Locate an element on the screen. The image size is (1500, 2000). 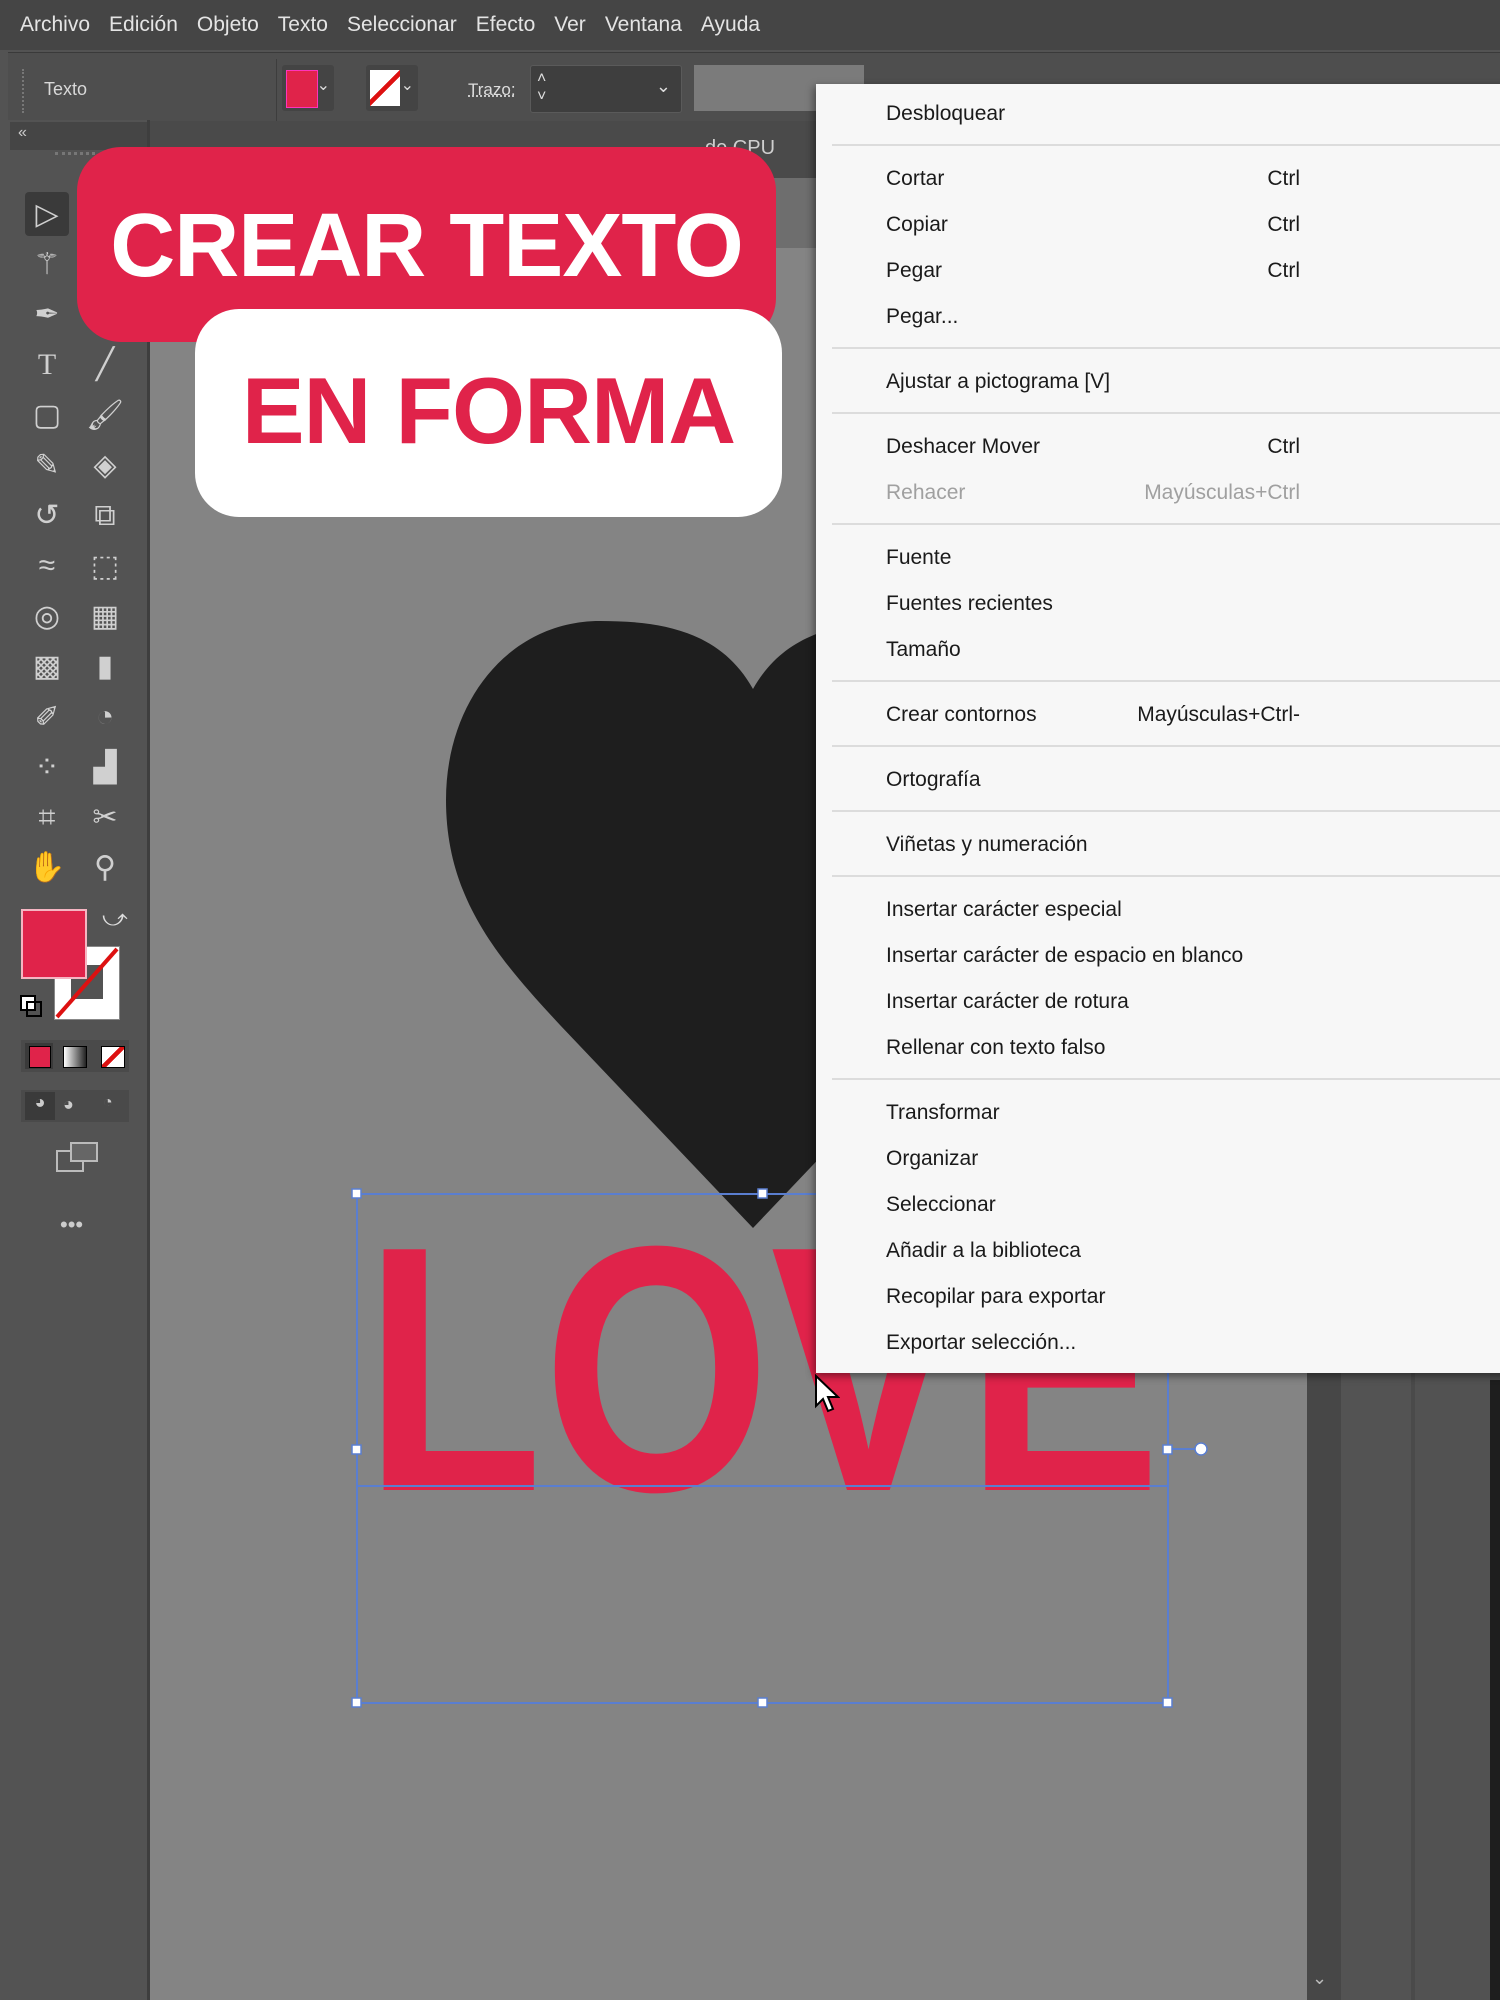
menu-item-label: Transformar is located at coordinates (943, 1112).